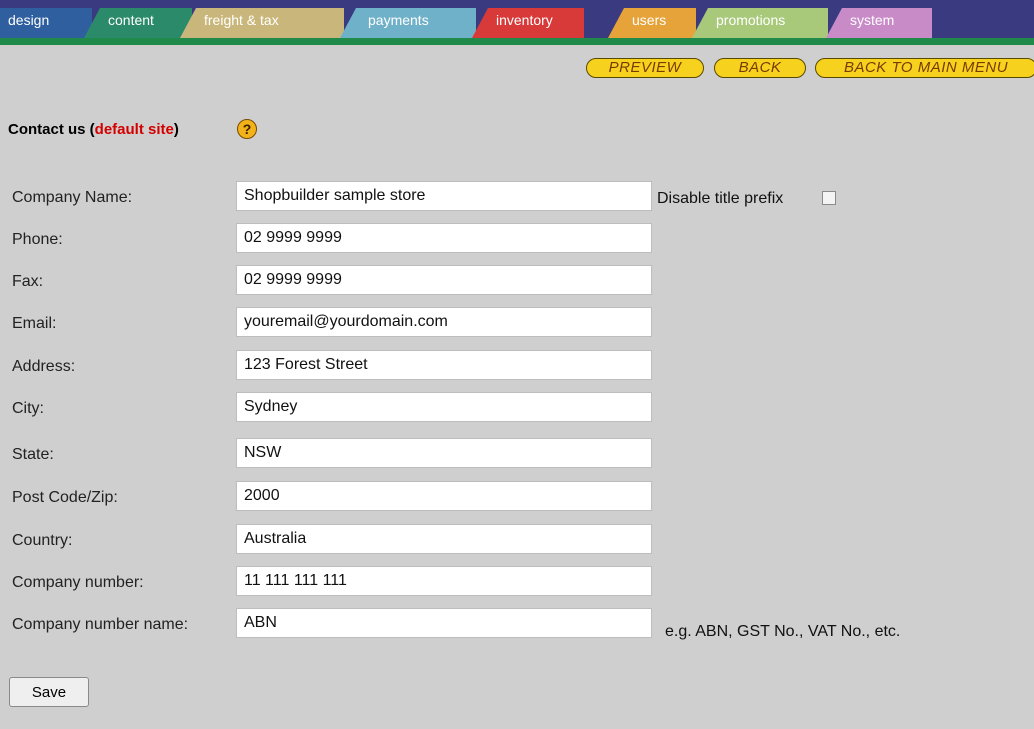 The height and width of the screenshot is (729, 1034). Describe the element at coordinates (517, 41) in the screenshot. I see `nav-underline` at that location.